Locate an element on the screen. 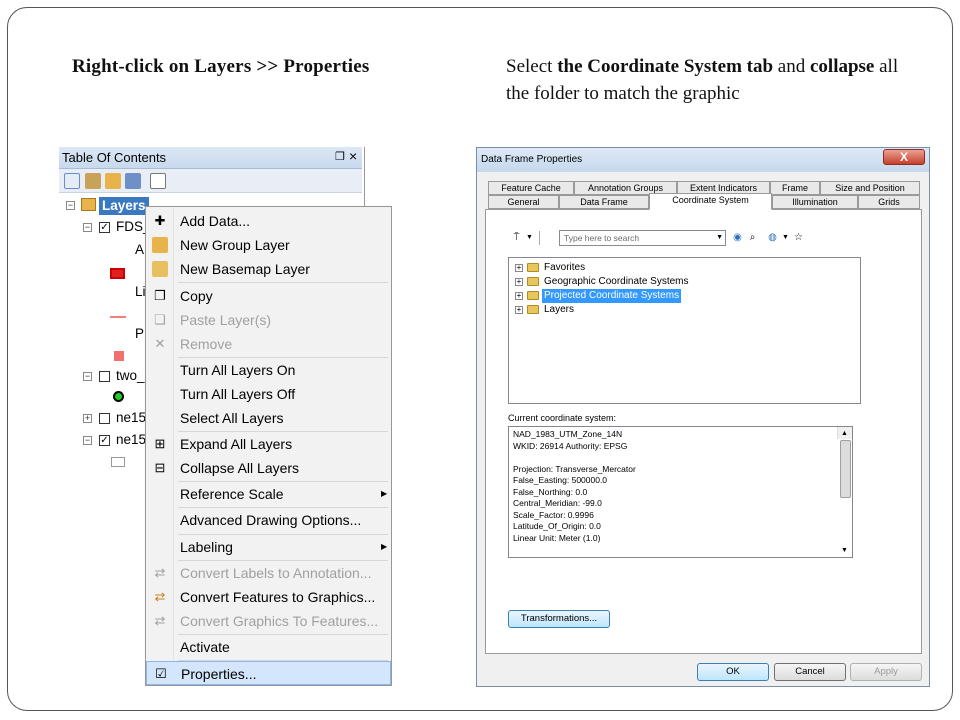 The width and height of the screenshot is (960, 720). tab-feature-cache: Feature Cache is located at coordinates (531, 188).